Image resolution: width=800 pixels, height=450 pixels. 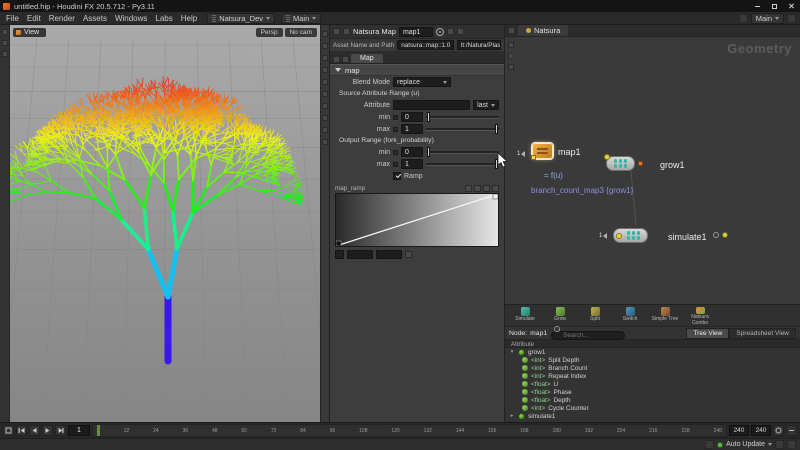 I want to click on attribute-row: <int> Branch Count, so click(x=652, y=368).